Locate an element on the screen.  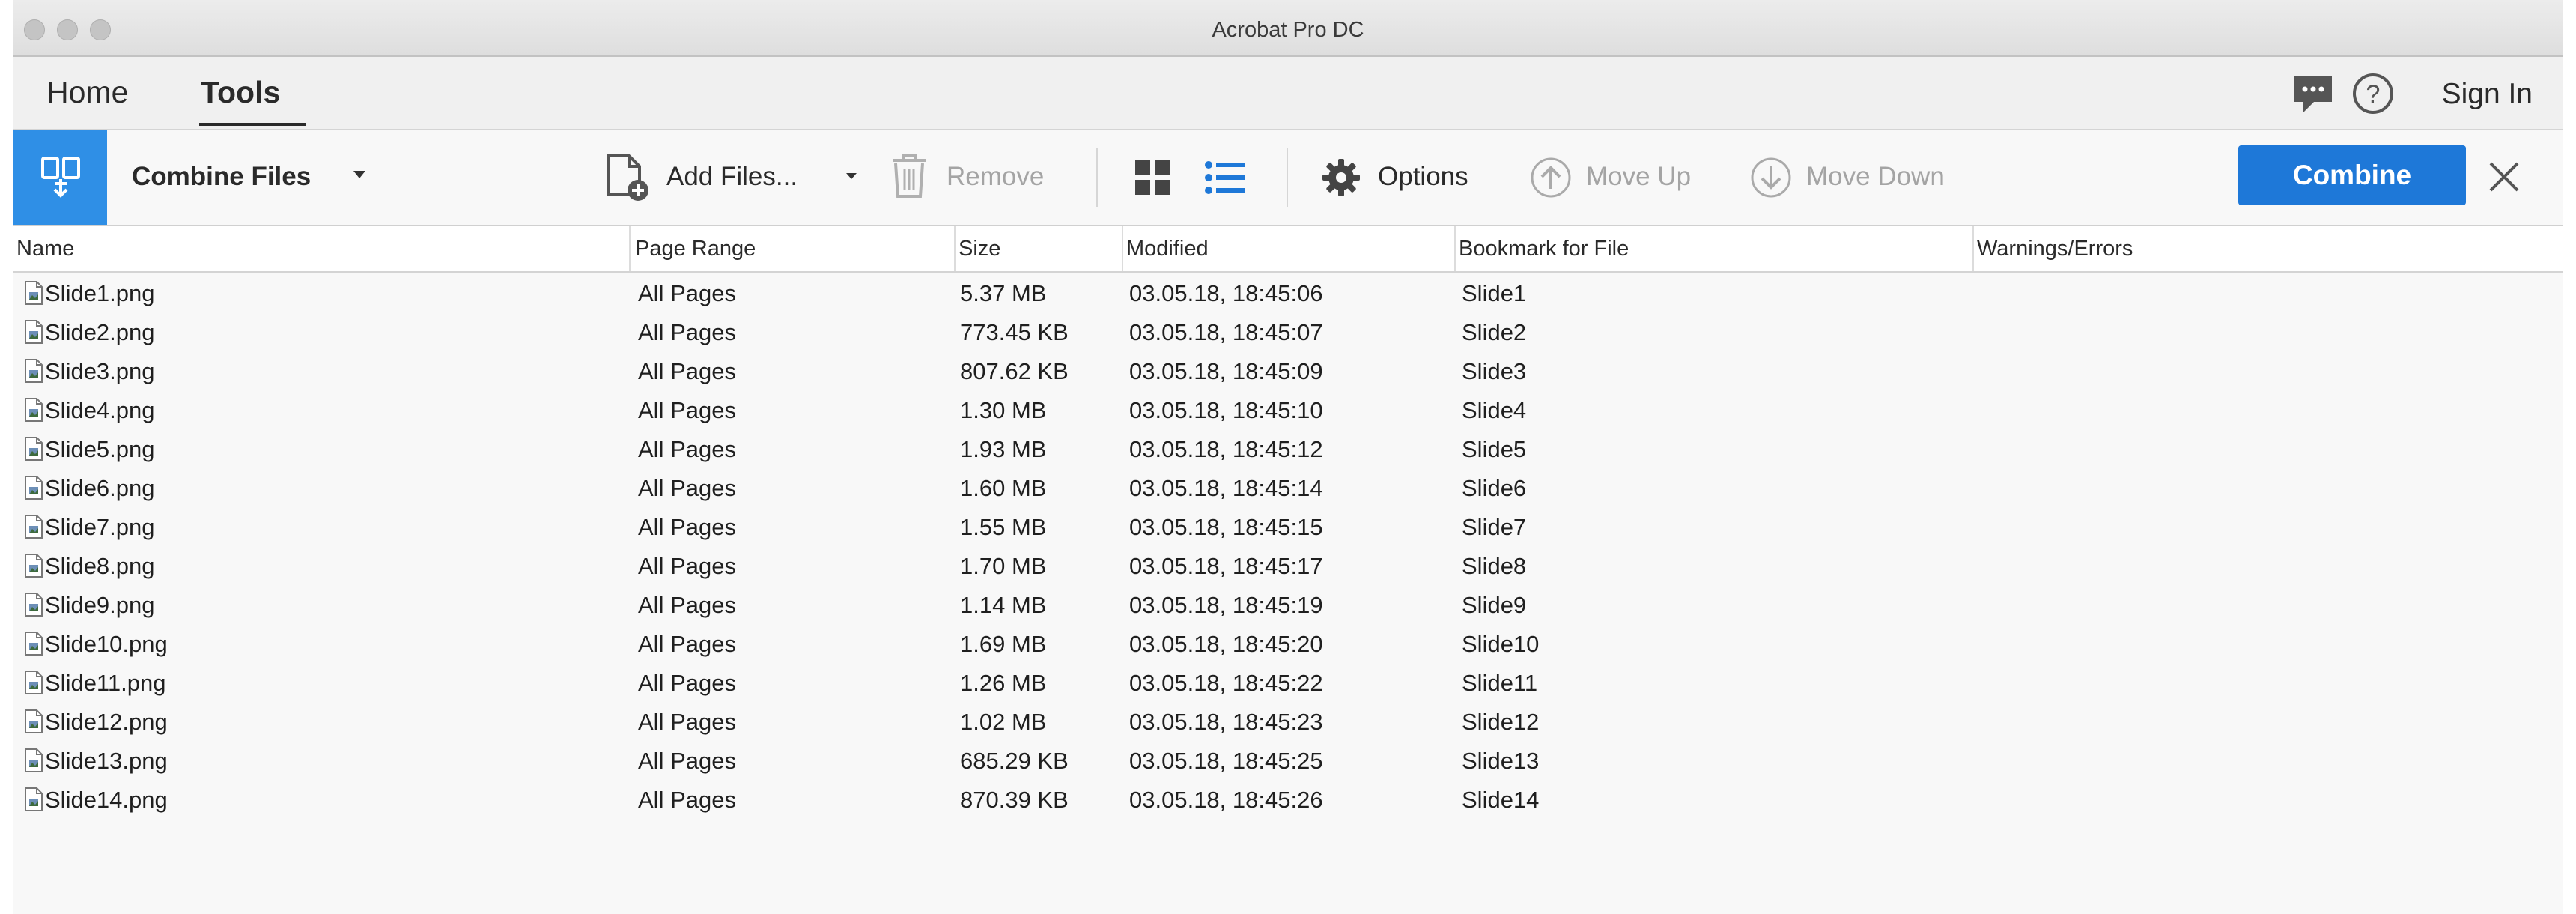
modified-date: 03.05.18, 18:45:20 is located at coordinates (1226, 644).